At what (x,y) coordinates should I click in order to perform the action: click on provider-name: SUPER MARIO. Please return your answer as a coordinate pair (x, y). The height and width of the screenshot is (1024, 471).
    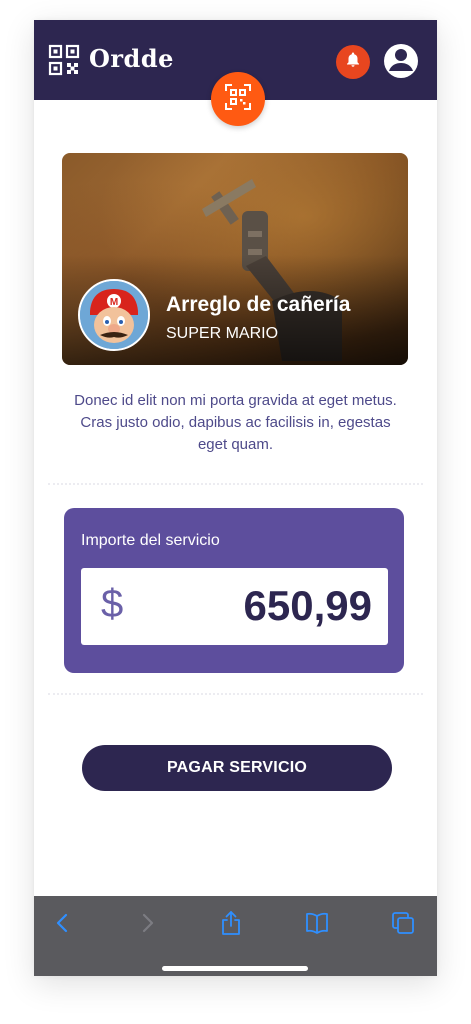
    Looking at the image, I should click on (222, 333).